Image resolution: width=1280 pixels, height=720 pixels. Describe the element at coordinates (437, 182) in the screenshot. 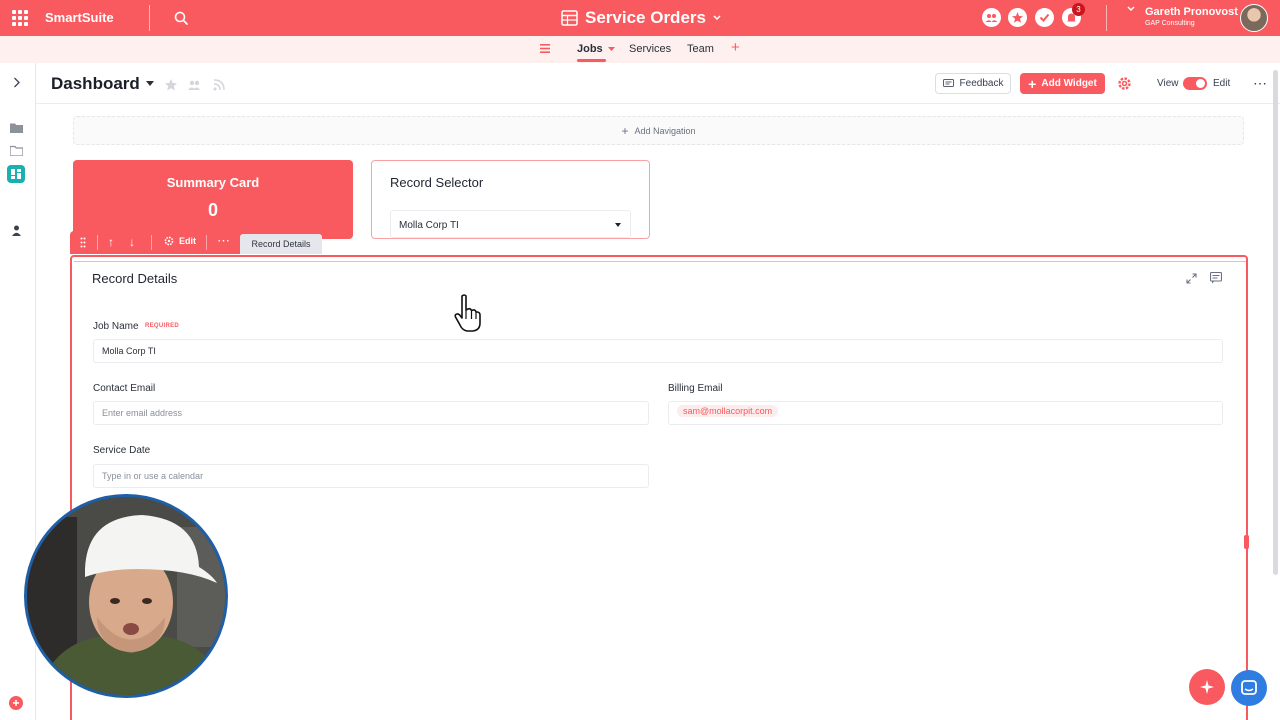

I see `record-selector-title: Record Selector` at that location.